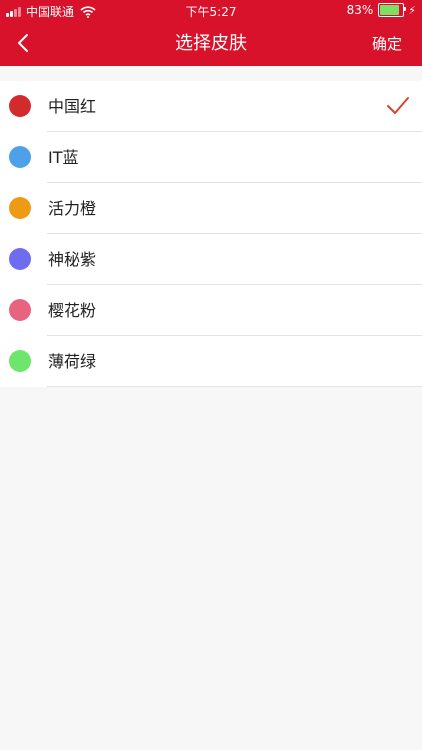 The height and width of the screenshot is (750, 422). I want to click on skin-label: 薄荷绿, so click(72, 361).